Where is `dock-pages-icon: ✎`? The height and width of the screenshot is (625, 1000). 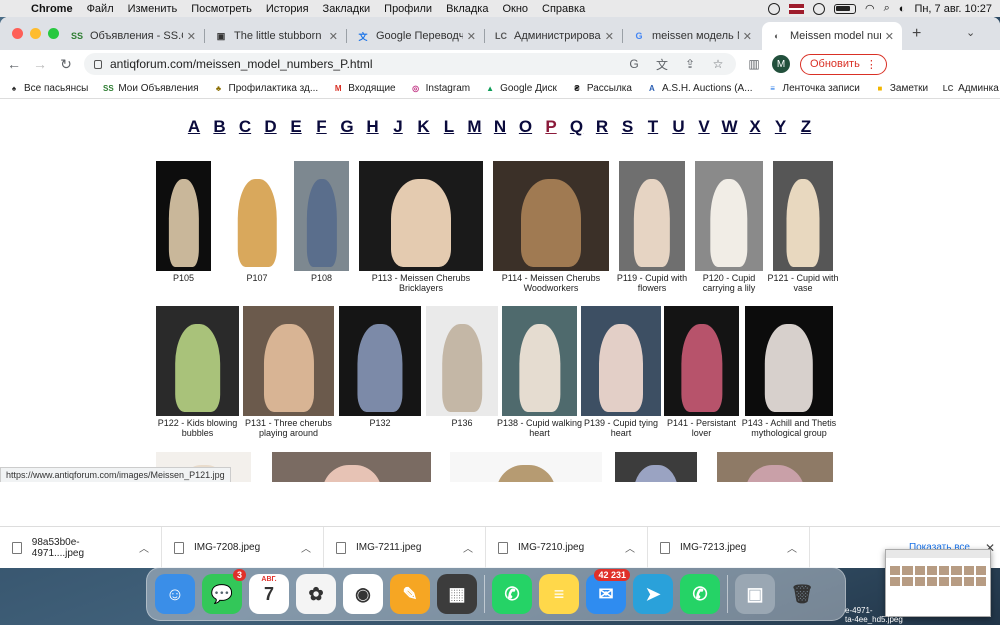 dock-pages-icon: ✎ is located at coordinates (410, 594).